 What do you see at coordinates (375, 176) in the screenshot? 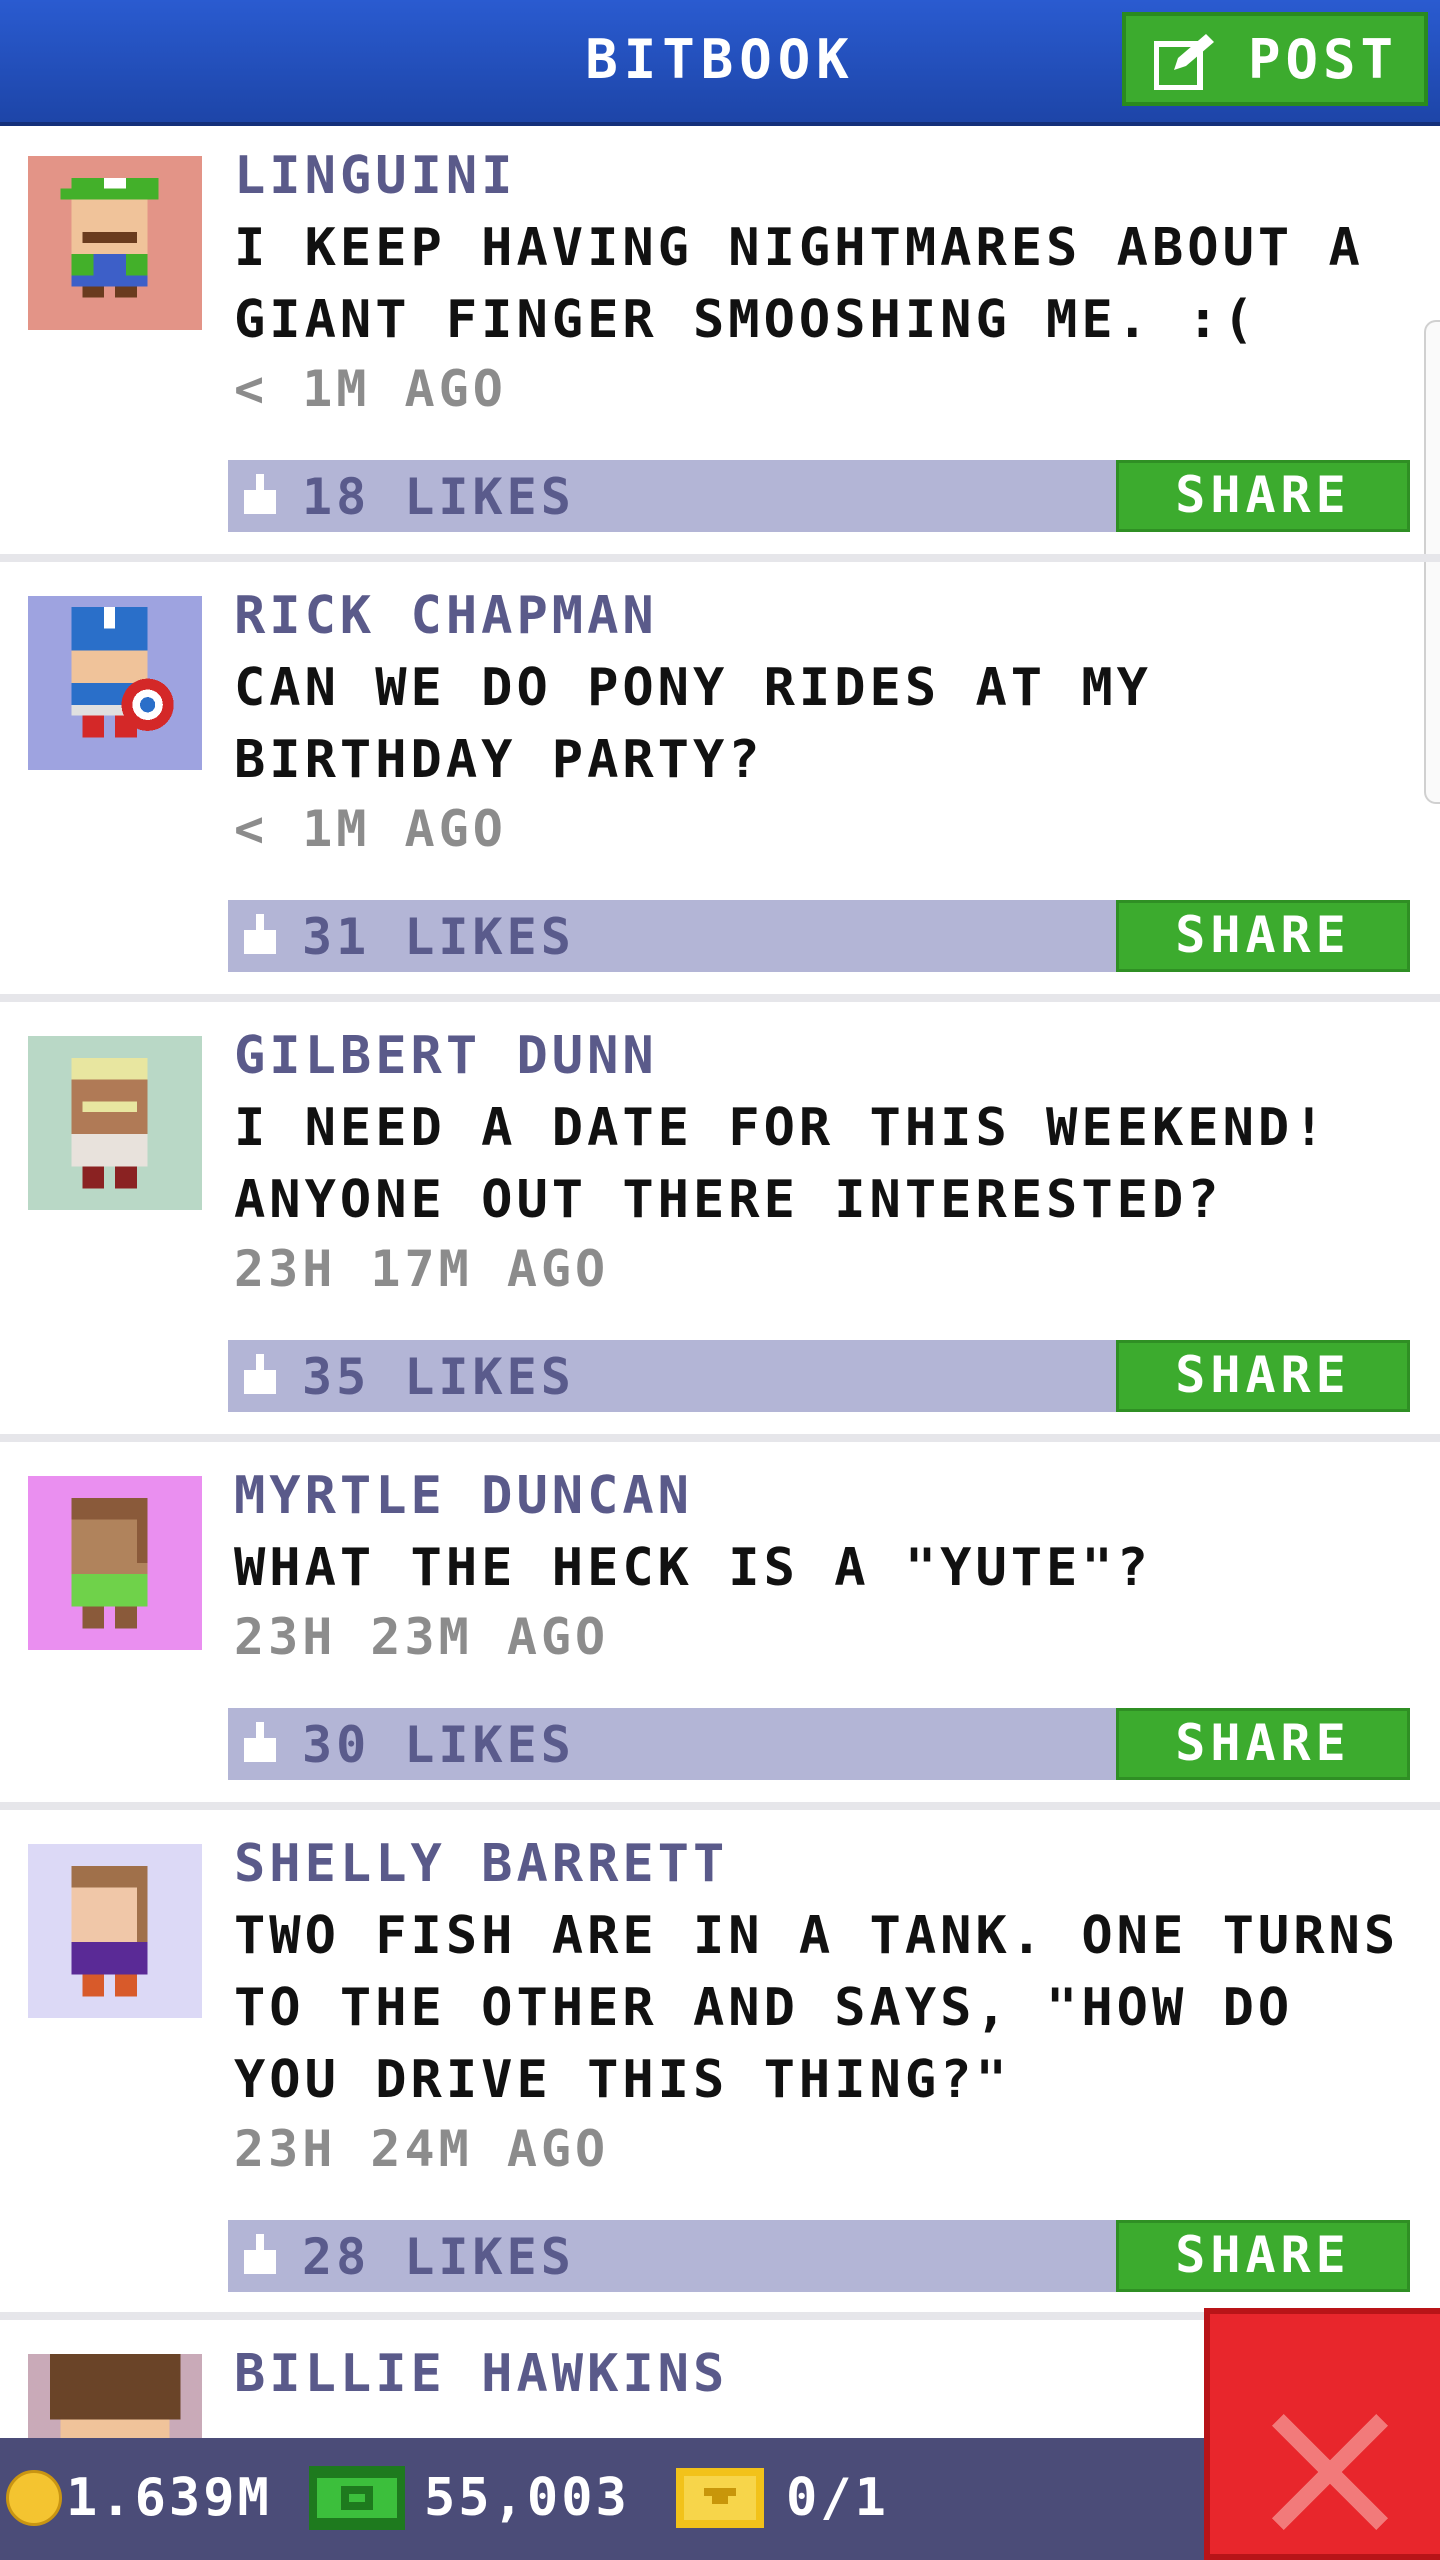
I see `post-author: LINGUINI` at bounding box center [375, 176].